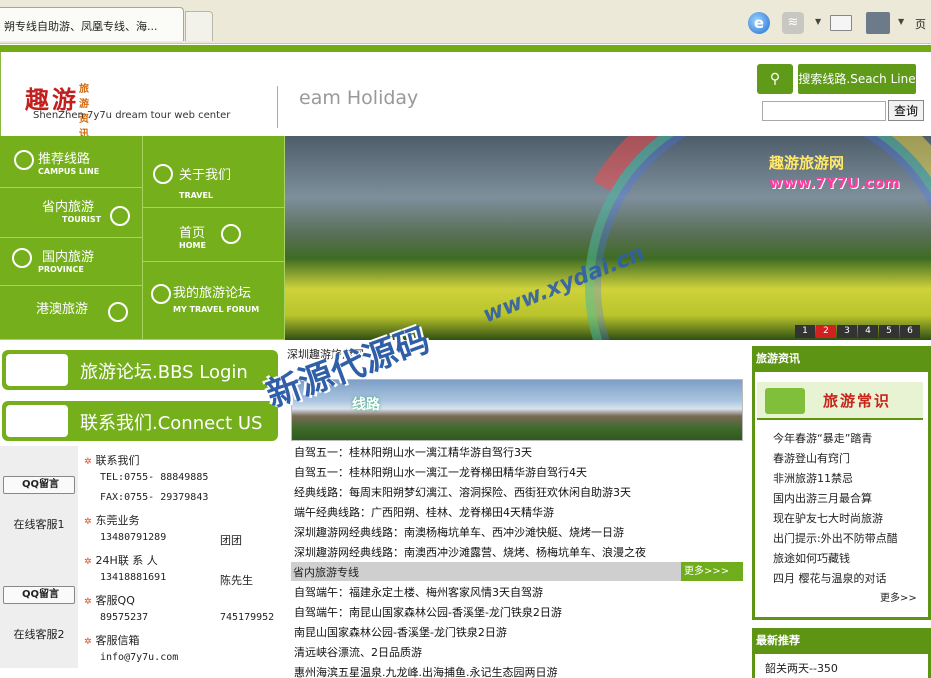 The image size is (931, 678). Describe the element at coordinates (426, 671) in the screenshot. I see `tour-link: 惠州海滨五星温泉.九龙峰.出海捕鱼.永记生态园两日游` at that location.